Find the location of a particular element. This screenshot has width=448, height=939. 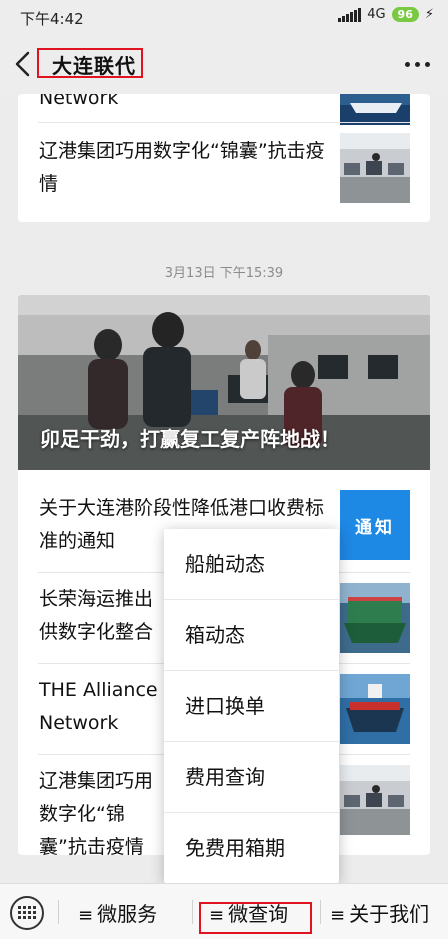

active-menu-highlight is located at coordinates (255, 918).